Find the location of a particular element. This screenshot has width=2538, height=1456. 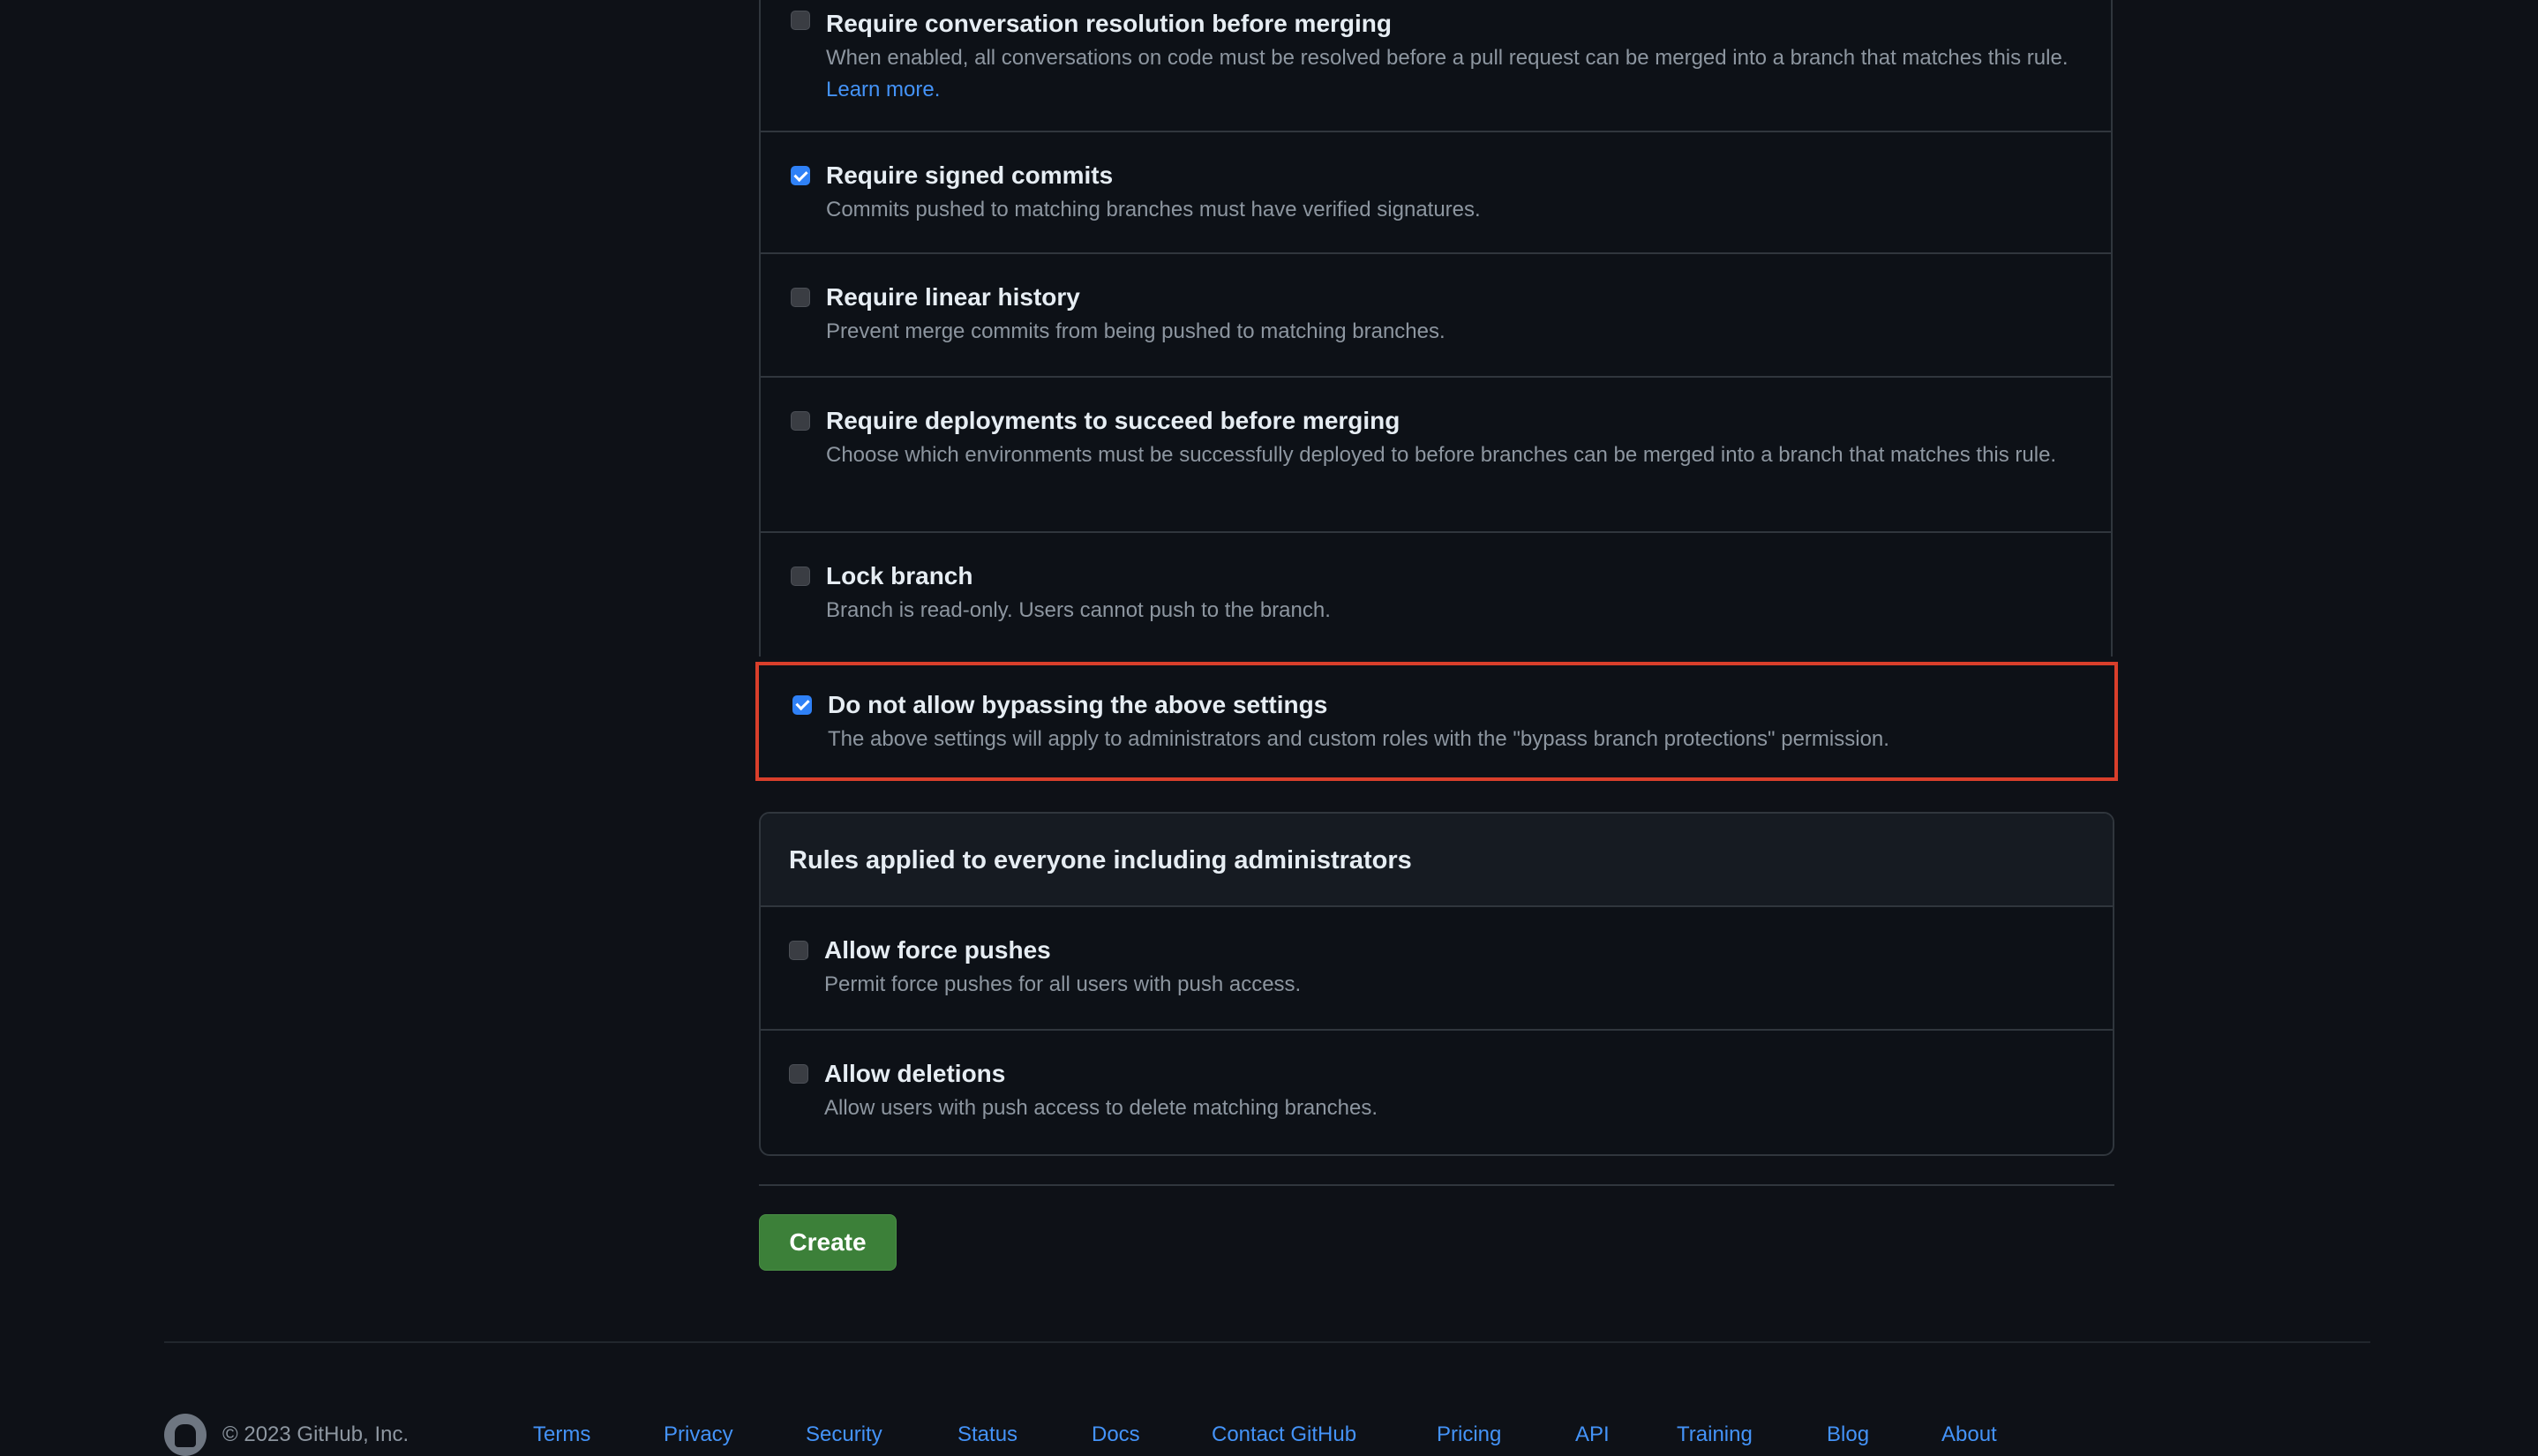

allow-deletions-checkbox is located at coordinates (799, 1074).